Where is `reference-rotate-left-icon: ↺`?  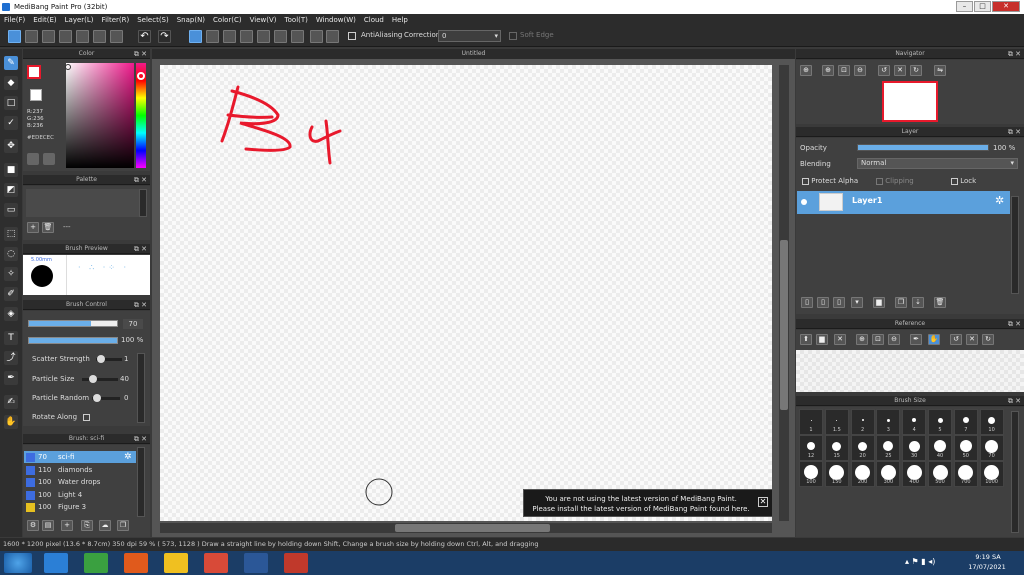 reference-rotate-left-icon: ↺ is located at coordinates (956, 339).